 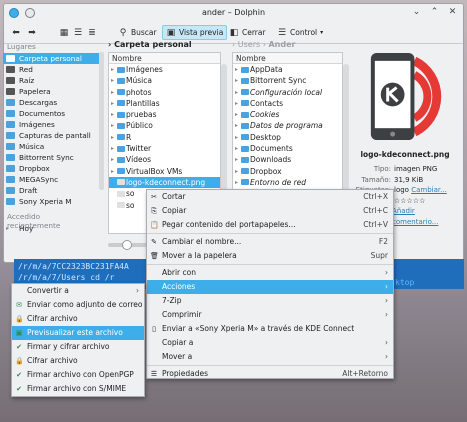 I want to click on context-menu-item-5: Abrir con ›, so click(x=270, y=273).